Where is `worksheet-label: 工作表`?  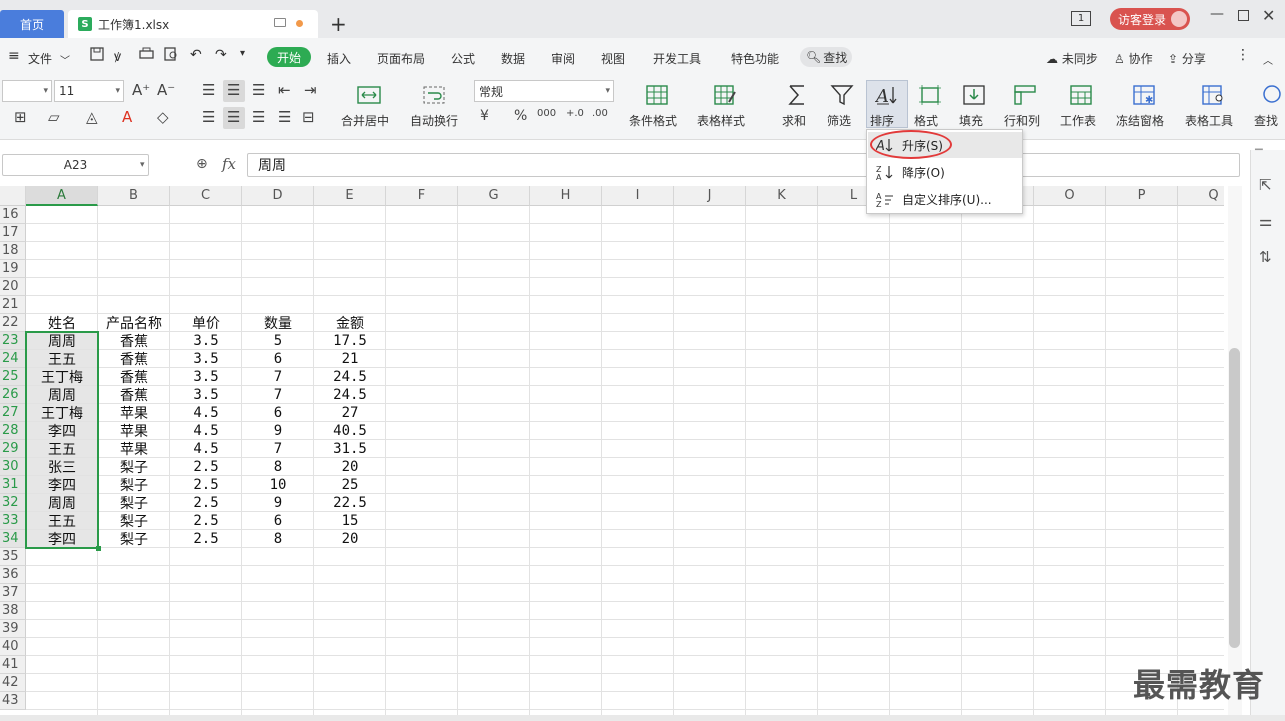
worksheet-label: 工作表 is located at coordinates (1078, 120).